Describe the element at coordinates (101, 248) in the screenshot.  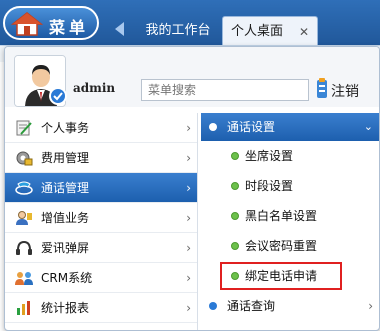
I see `left-menu-item-popup-screen: 爱讯弹屏 ›` at that location.